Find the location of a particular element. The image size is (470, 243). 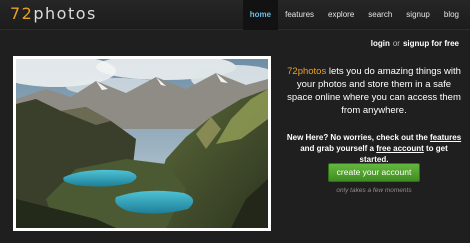

or-text: or is located at coordinates (396, 43).